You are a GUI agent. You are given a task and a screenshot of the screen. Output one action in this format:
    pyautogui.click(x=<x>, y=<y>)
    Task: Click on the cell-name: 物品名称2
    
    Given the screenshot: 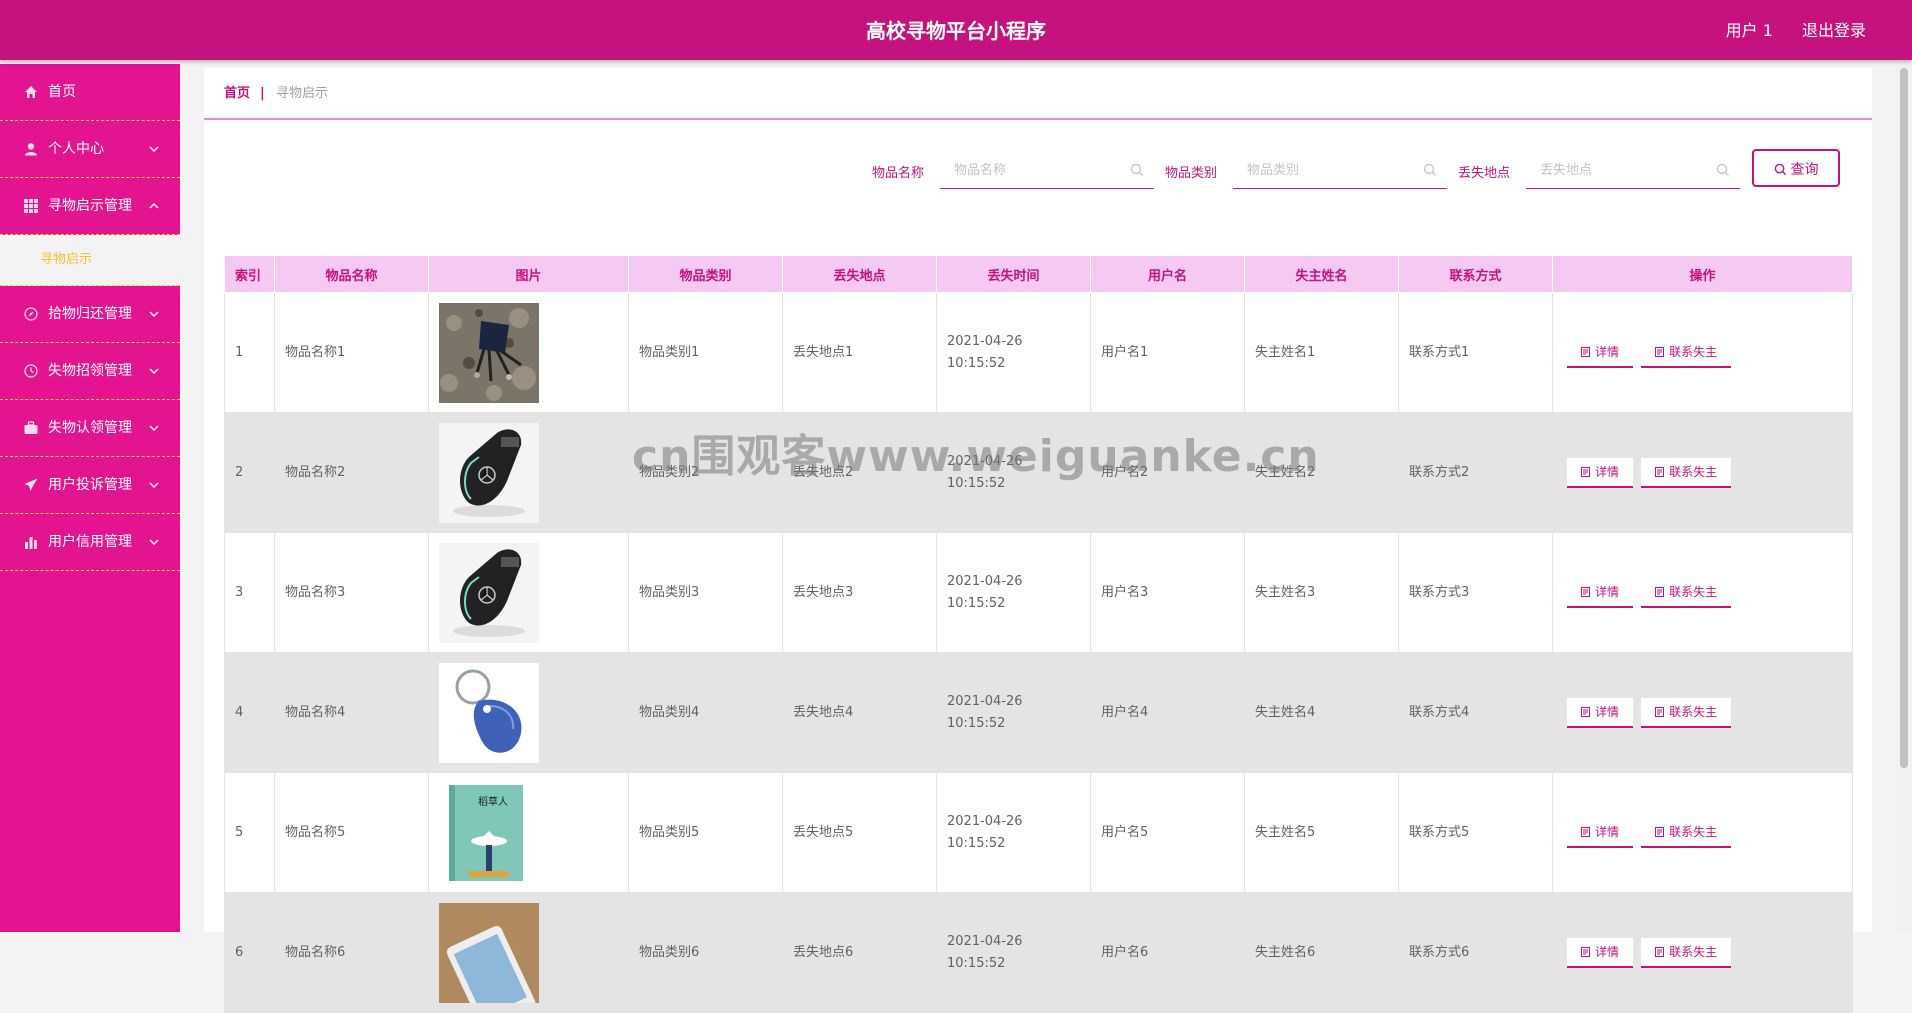 What is the action you would take?
    pyautogui.click(x=351, y=472)
    